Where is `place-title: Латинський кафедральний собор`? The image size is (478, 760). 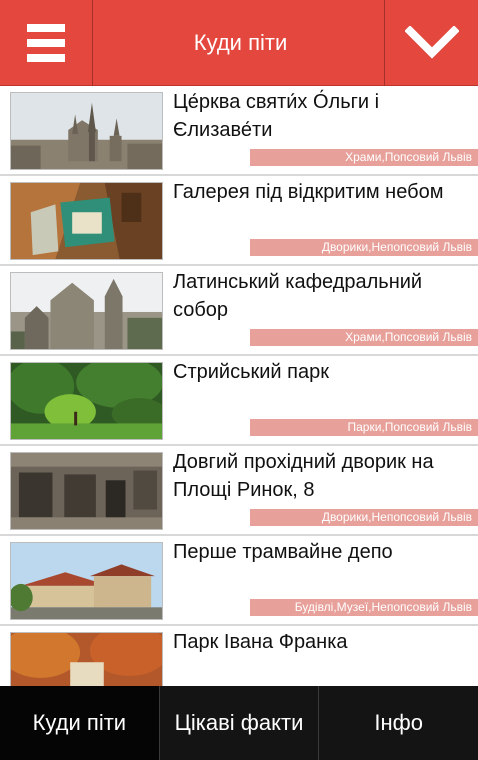
place-title: Латинський кафедральний собор is located at coordinates (298, 296).